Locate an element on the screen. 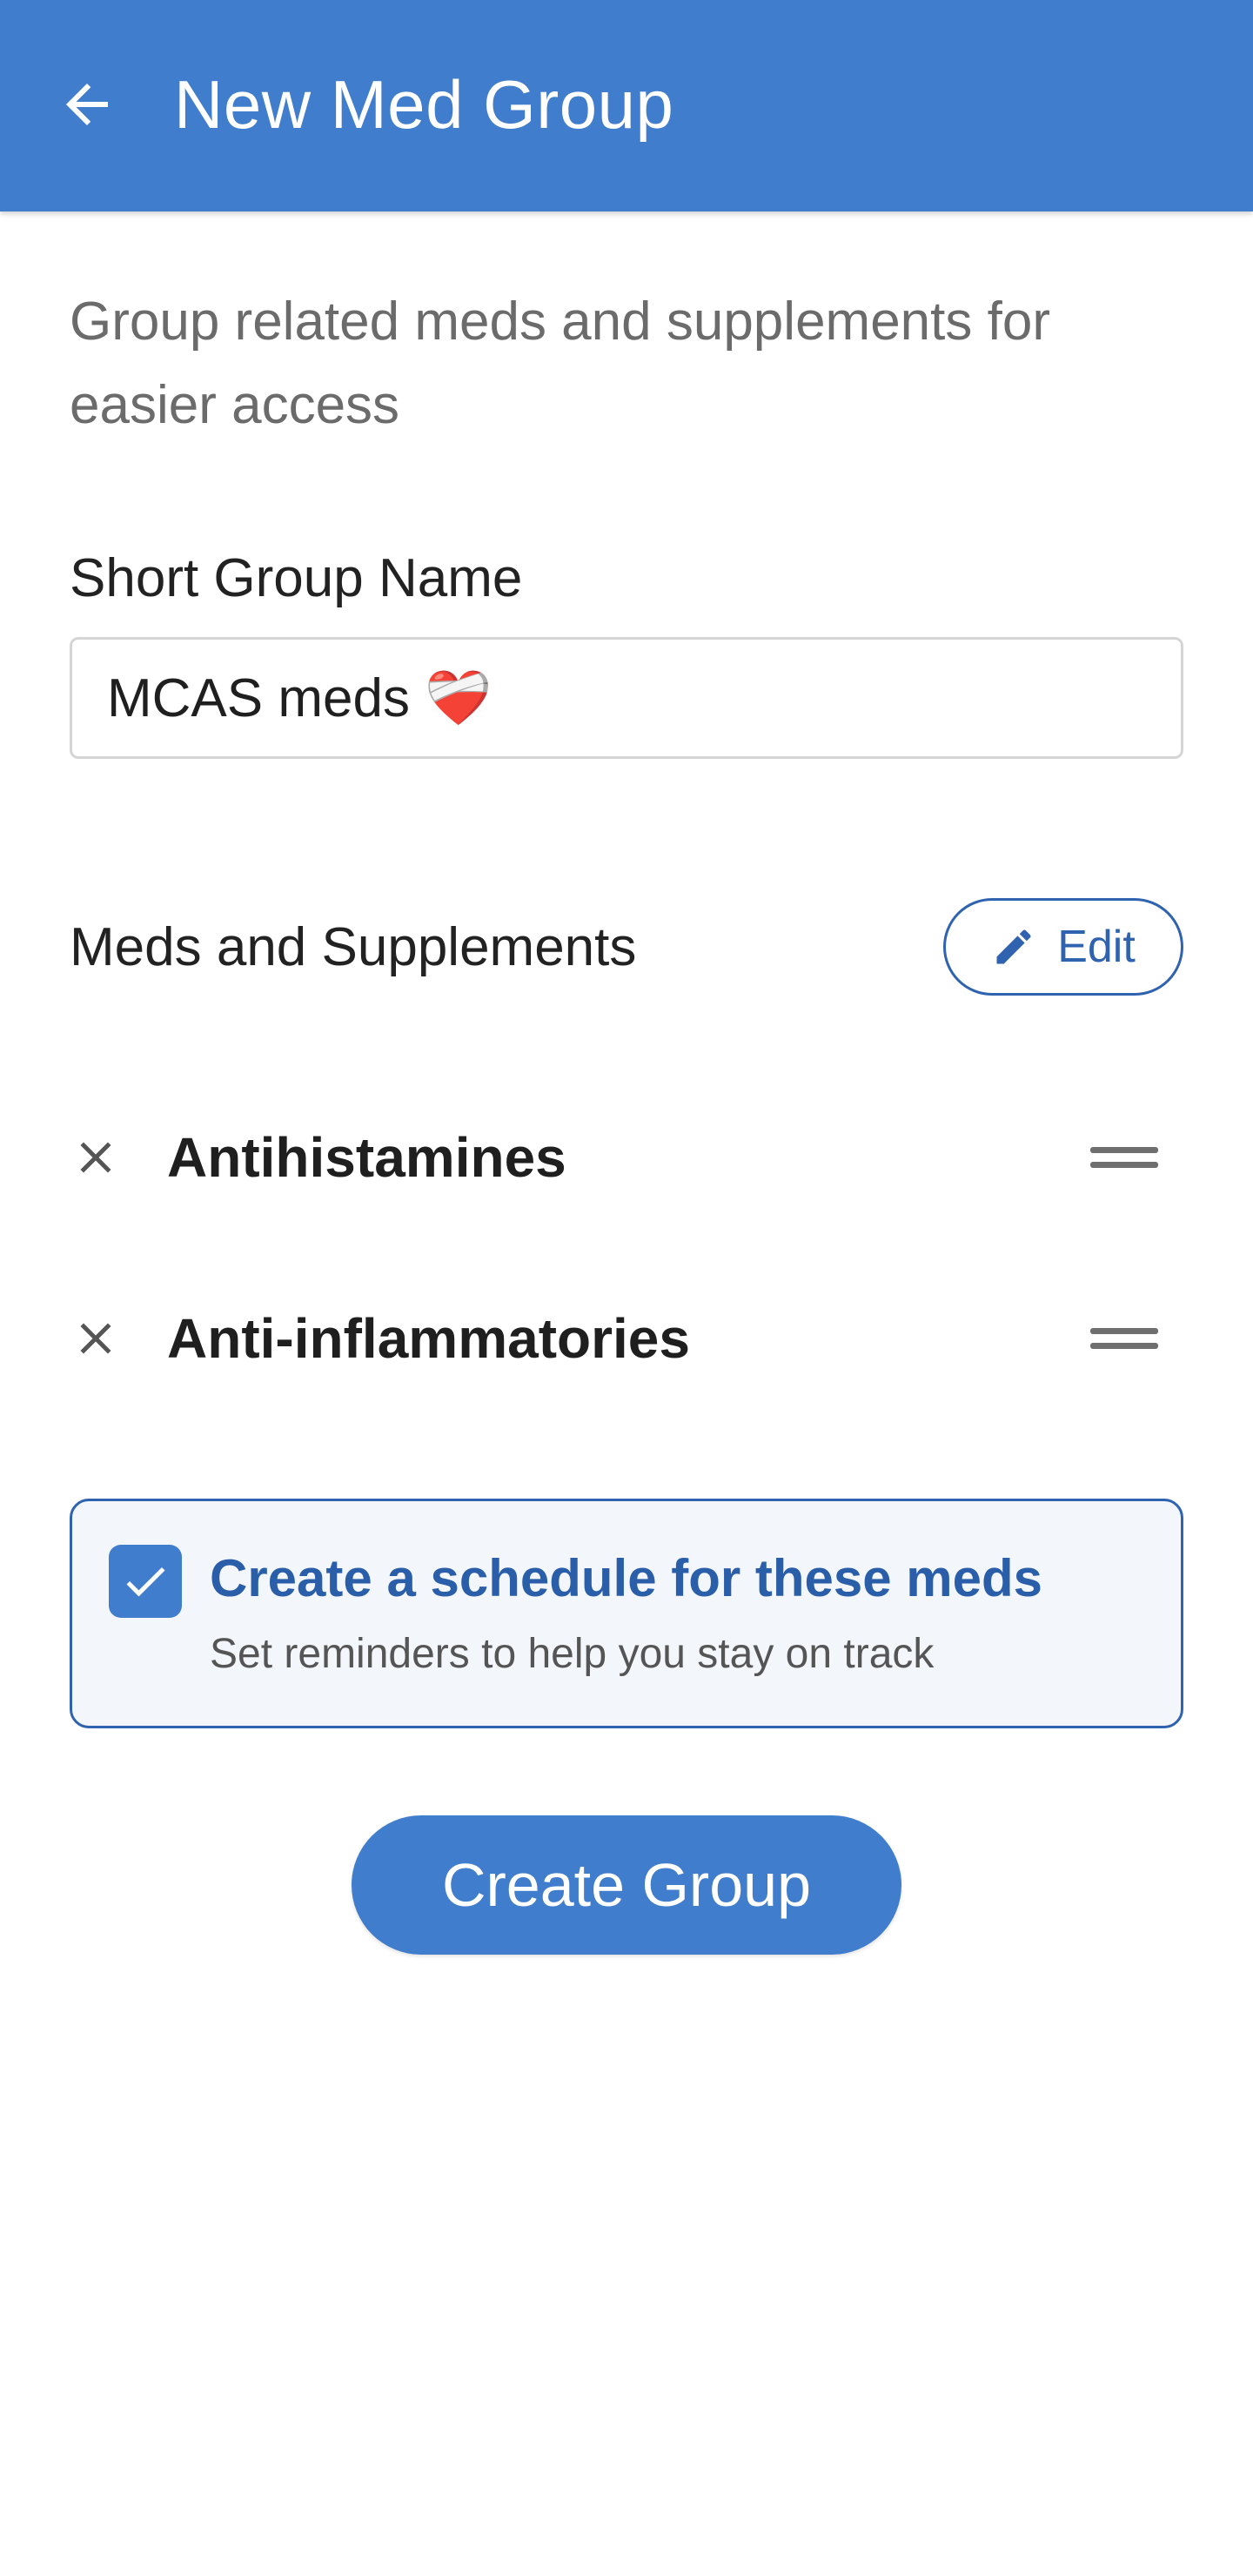 Image resolution: width=1253 pixels, height=2576 pixels. edit-button: Edit is located at coordinates (1063, 947).